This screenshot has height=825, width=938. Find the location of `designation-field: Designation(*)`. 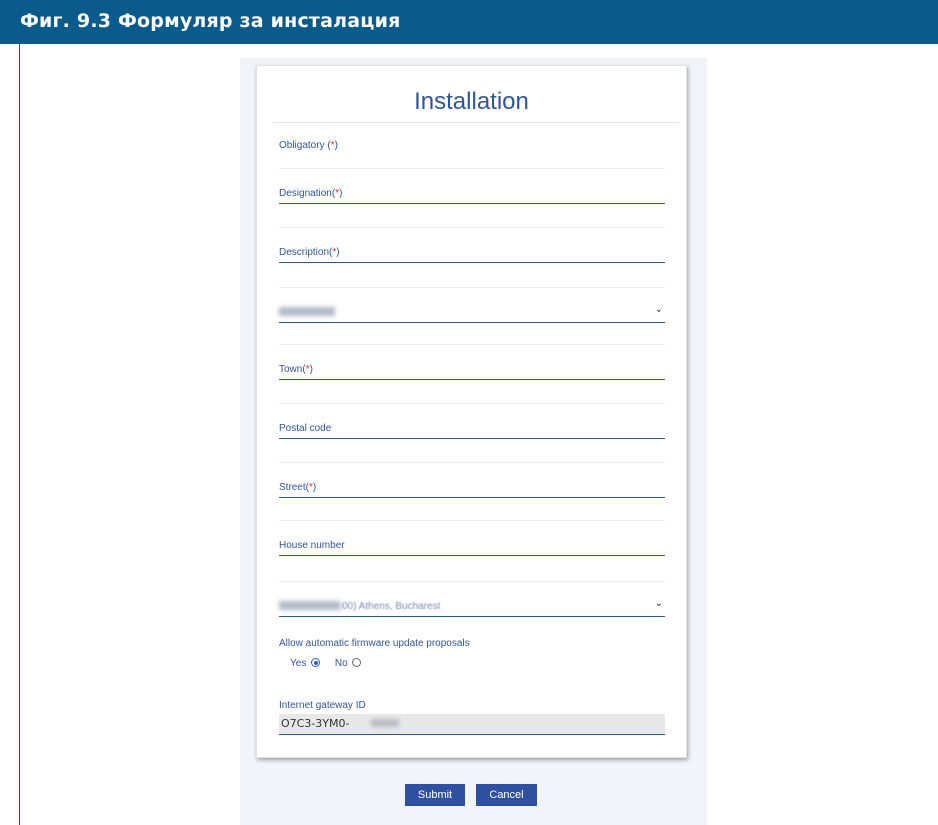

designation-field: Designation(*) is located at coordinates (472, 186).